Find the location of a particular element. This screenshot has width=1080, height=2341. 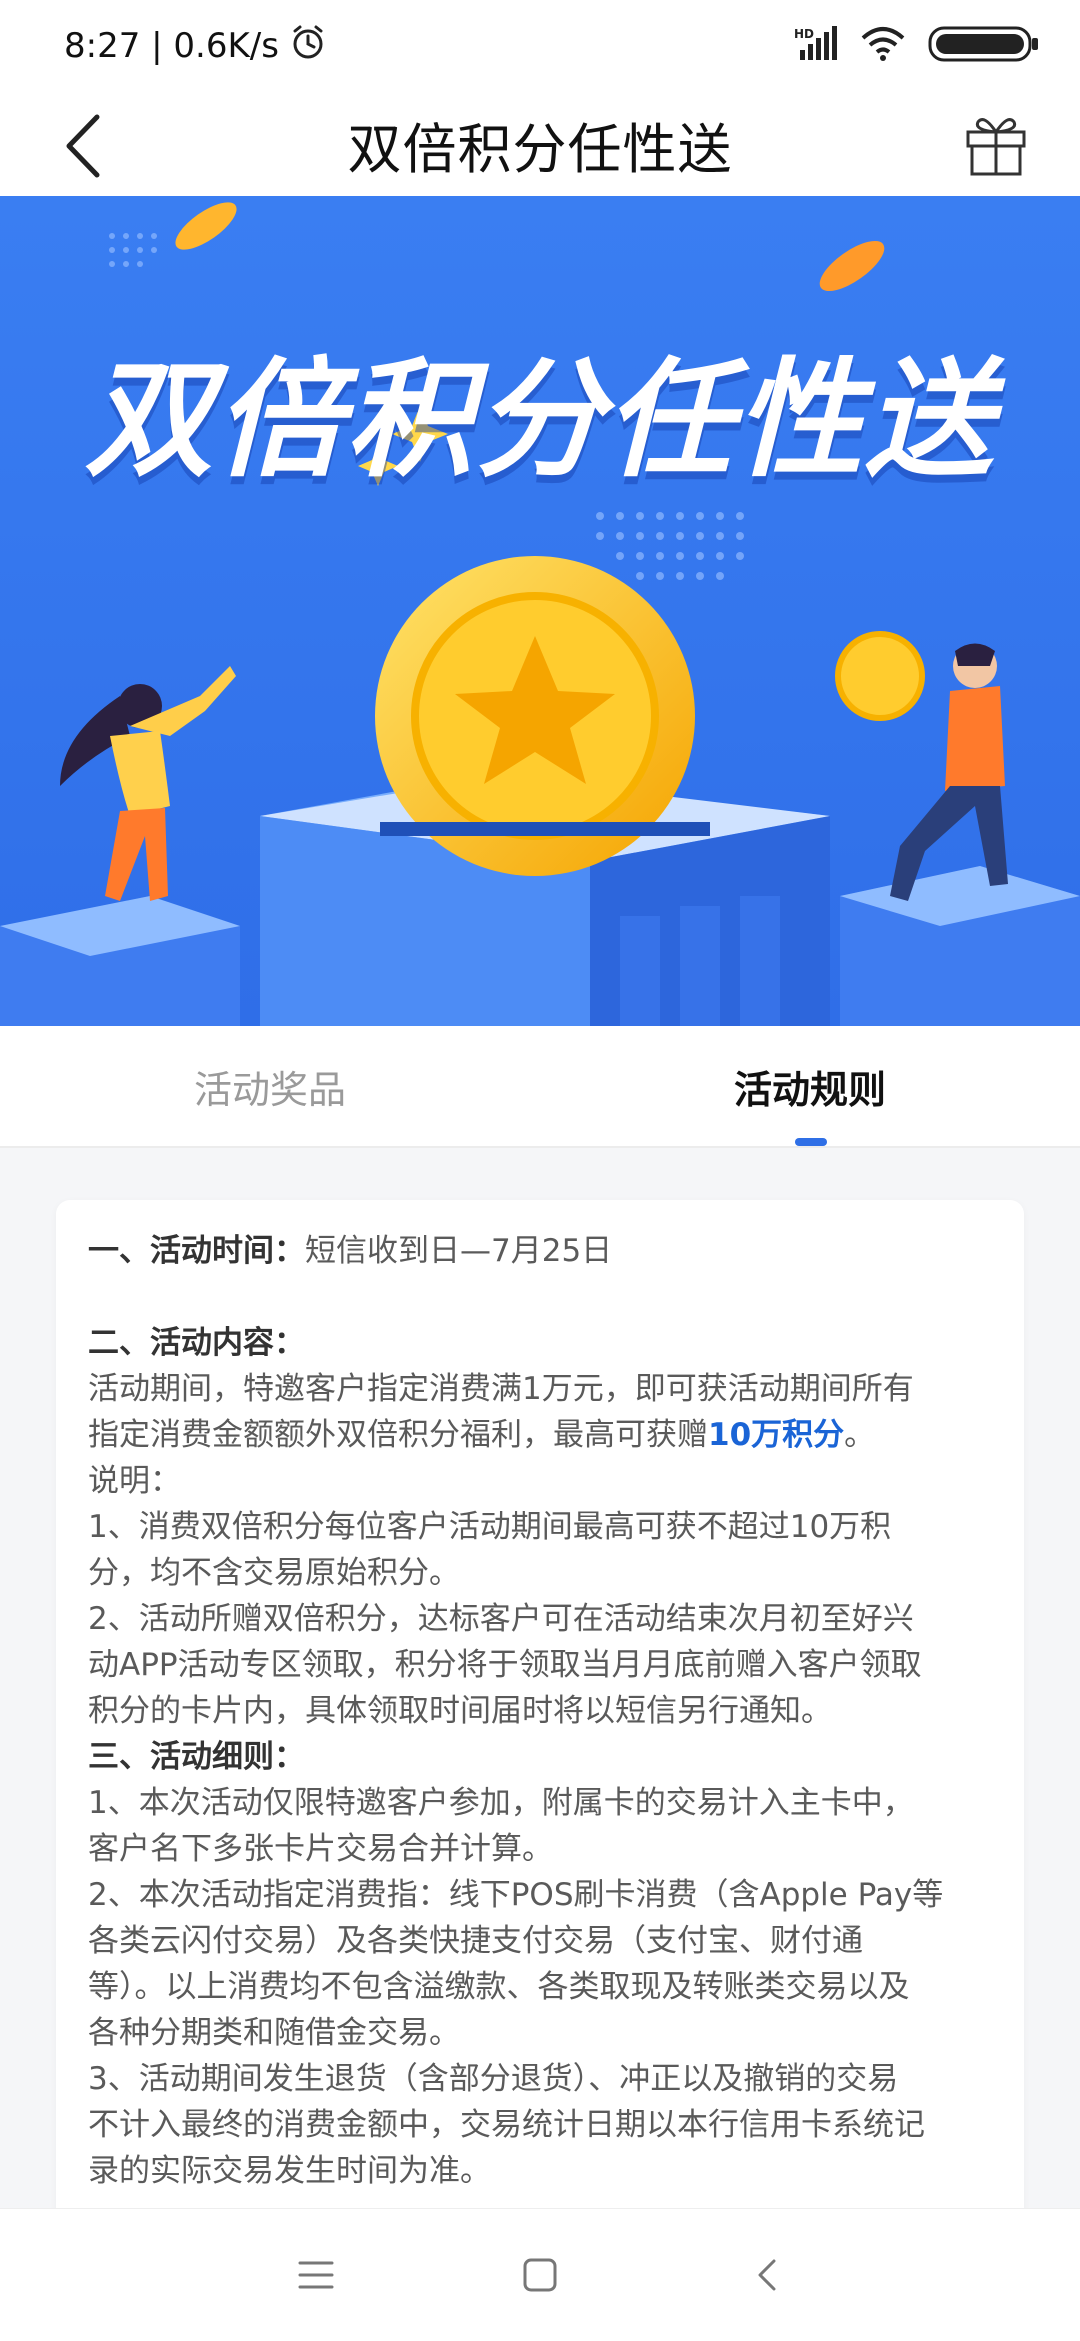

page-title: 双倍积分任性送 is located at coordinates (540, 149).